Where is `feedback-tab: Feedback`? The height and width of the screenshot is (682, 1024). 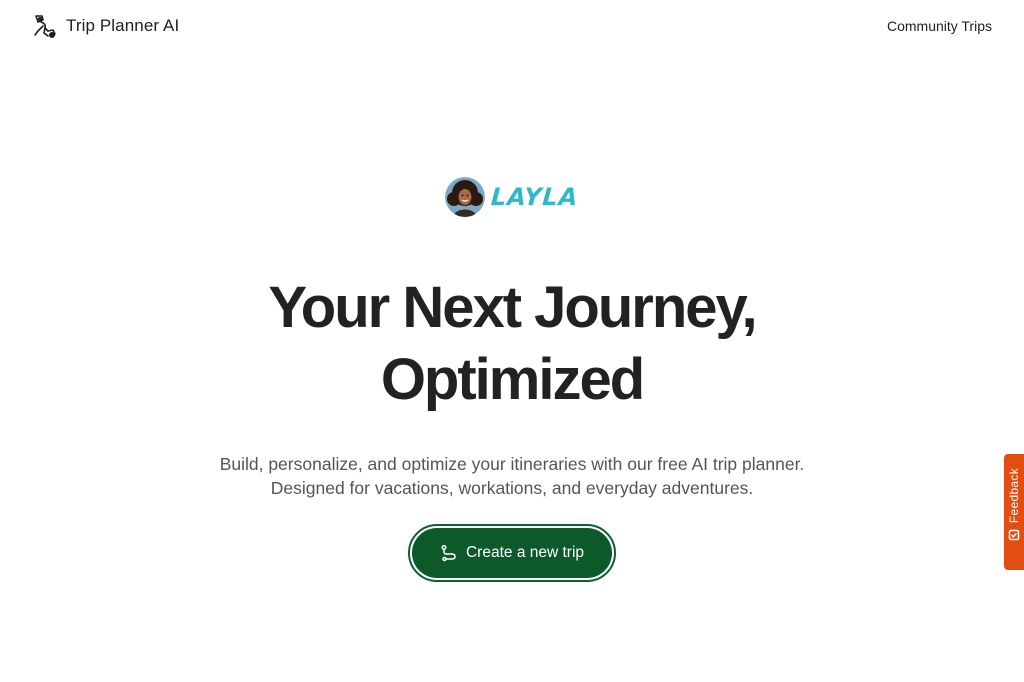 feedback-tab: Feedback is located at coordinates (1014, 512).